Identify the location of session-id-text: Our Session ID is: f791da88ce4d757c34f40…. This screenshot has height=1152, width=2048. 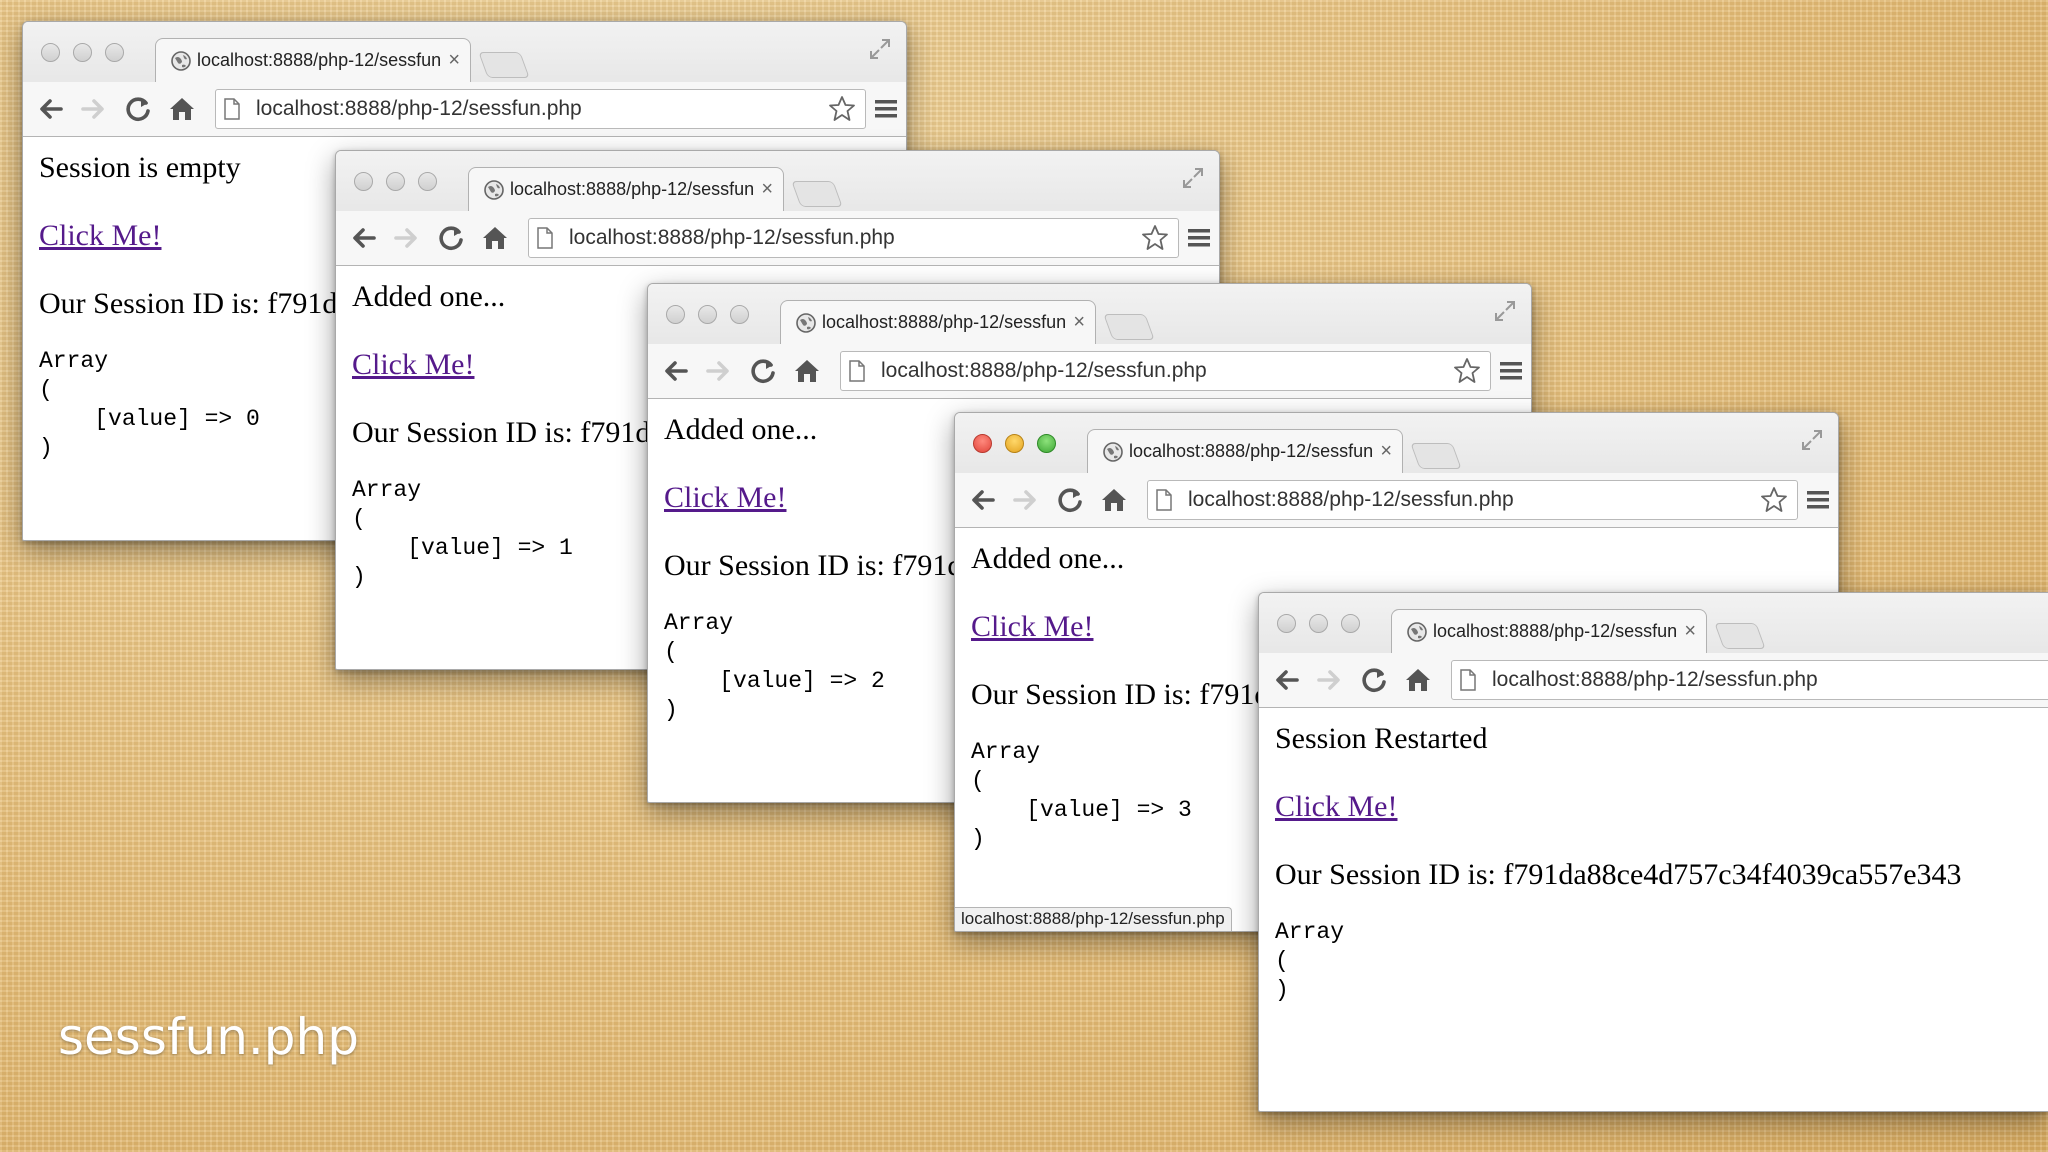
(1618, 874).